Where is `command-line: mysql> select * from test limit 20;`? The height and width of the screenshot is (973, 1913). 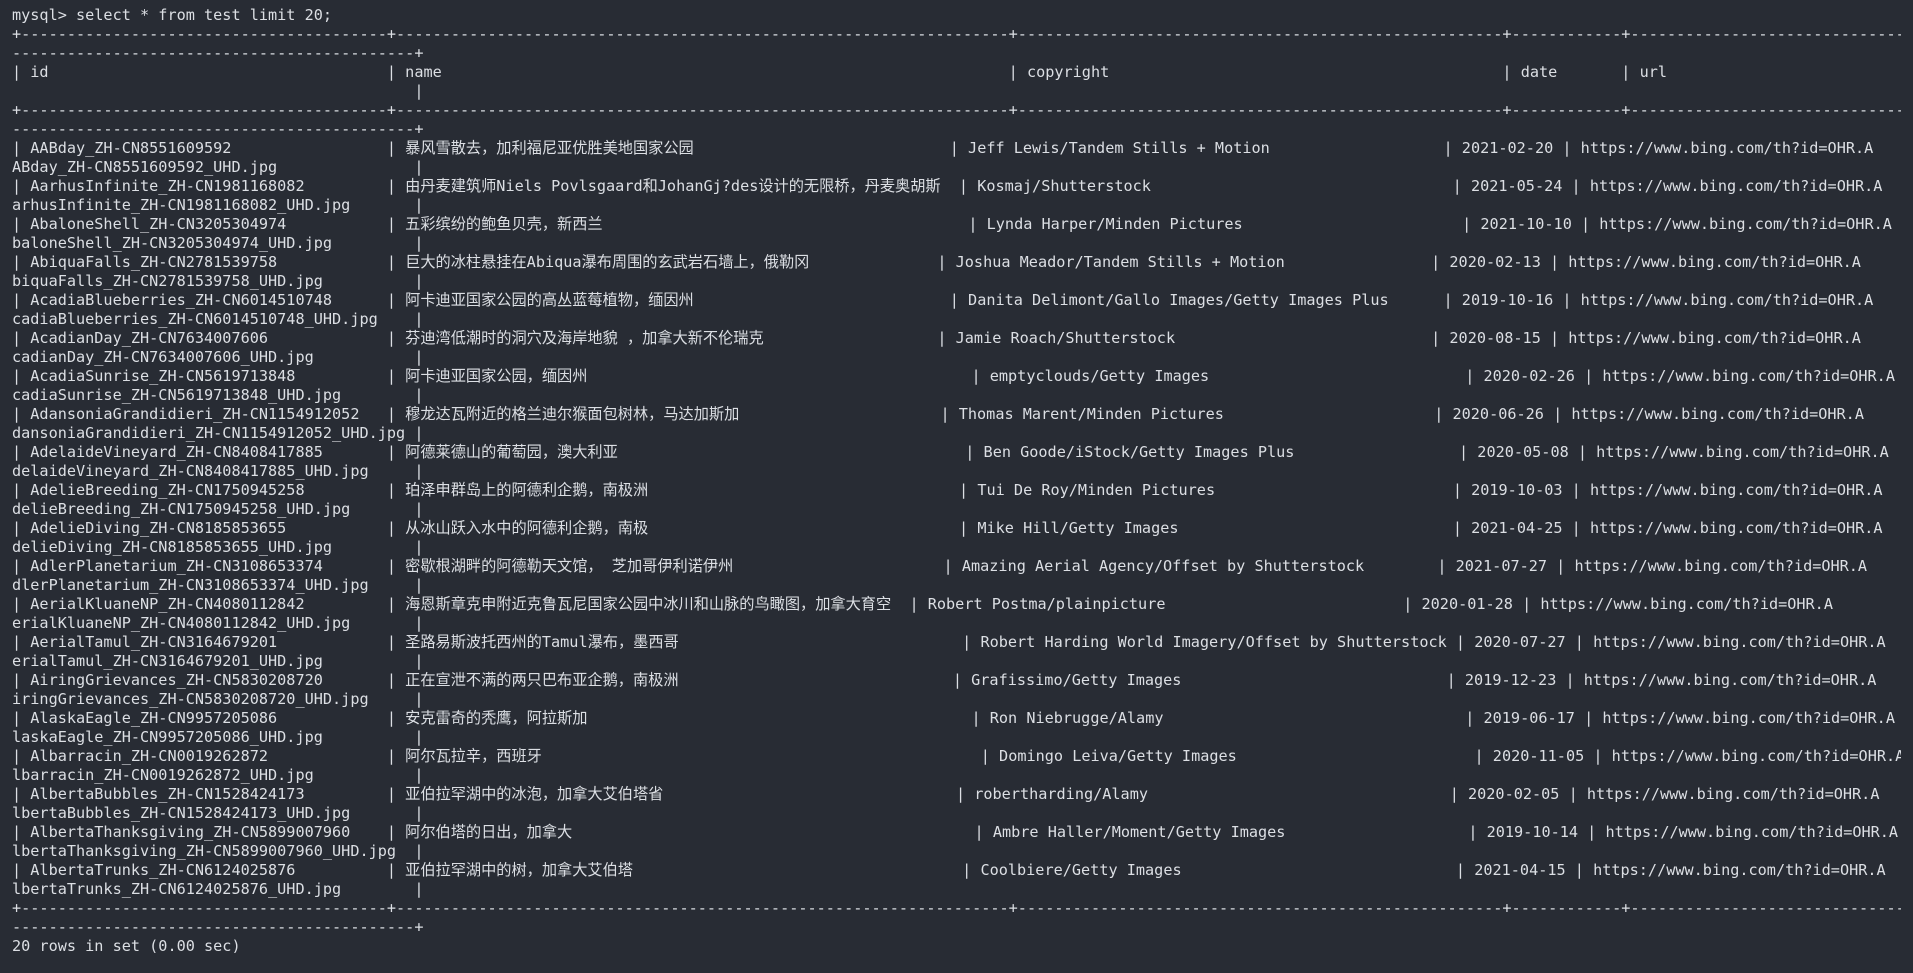
command-line: mysql> select * from test limit 20; is located at coordinates (172, 15).